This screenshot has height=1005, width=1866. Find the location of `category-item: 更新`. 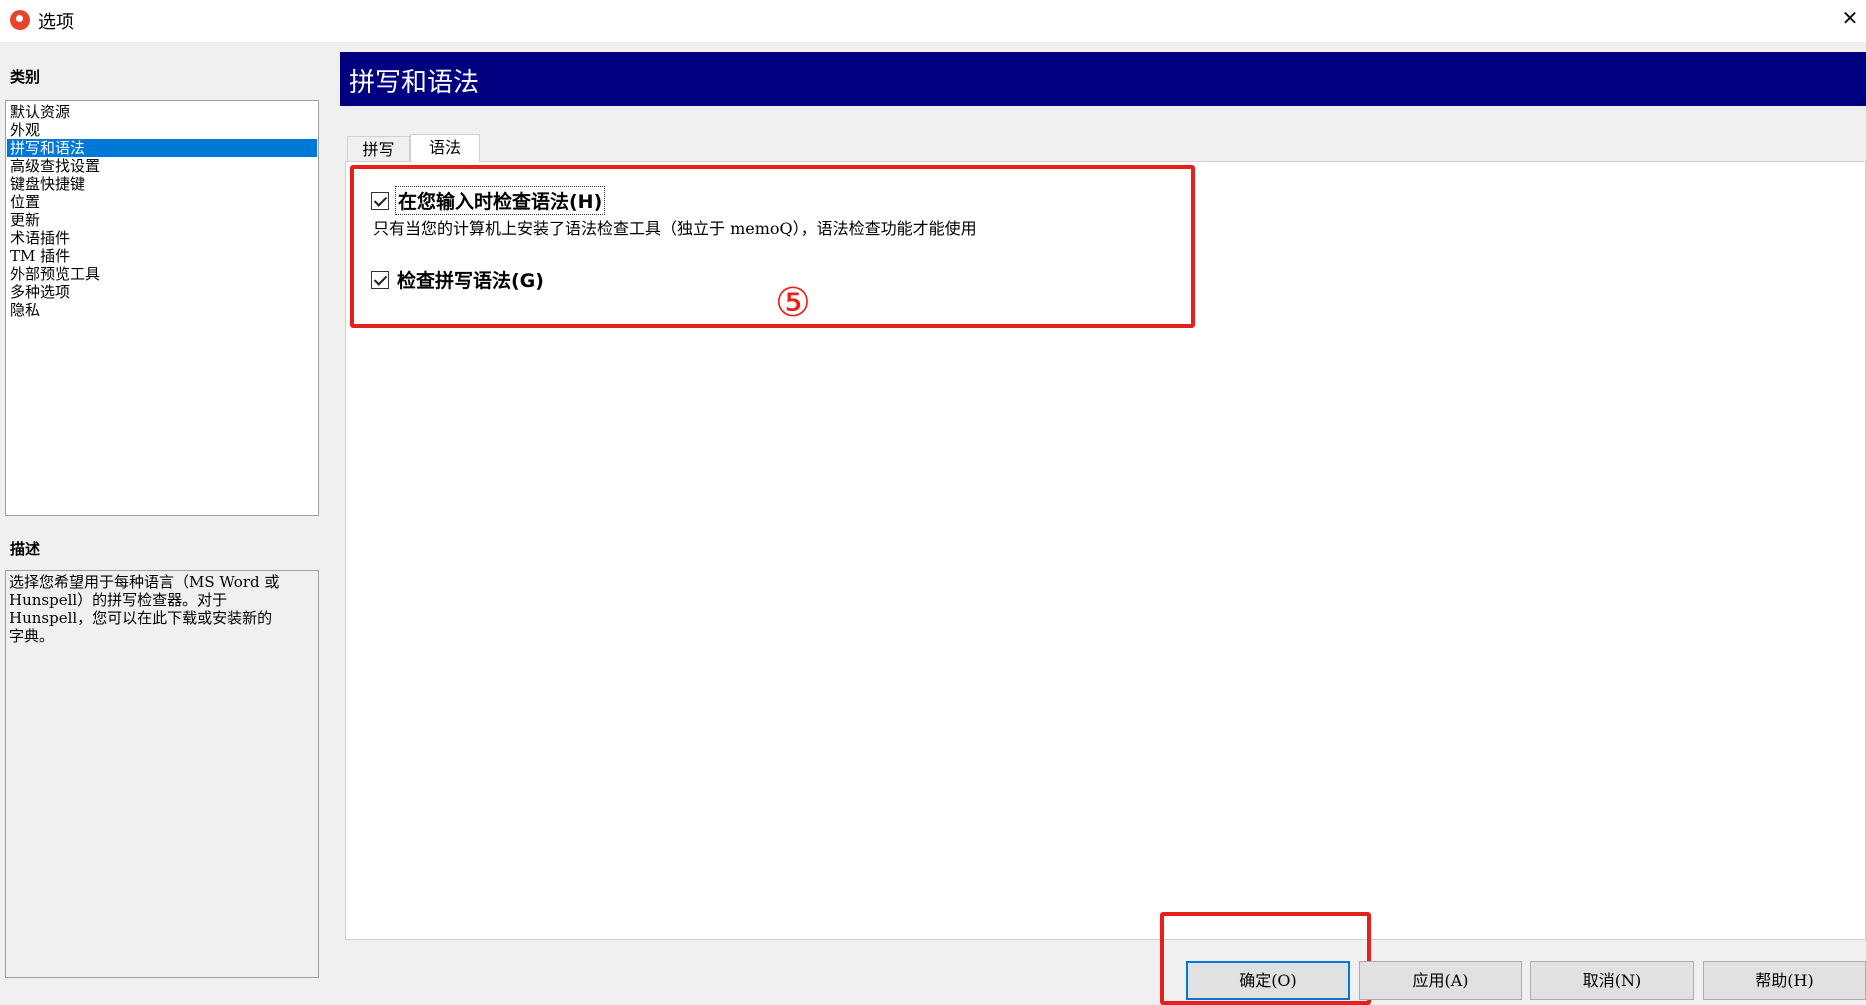

category-item: 更新 is located at coordinates (162, 220).